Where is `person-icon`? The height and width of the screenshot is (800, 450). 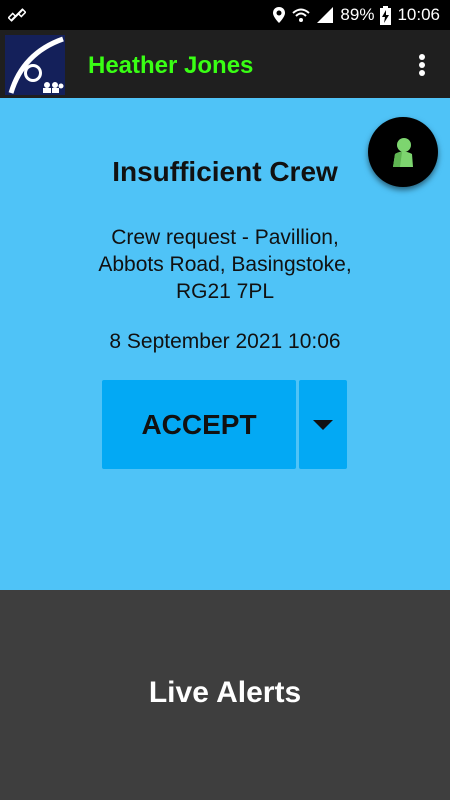
person-icon is located at coordinates (403, 152).